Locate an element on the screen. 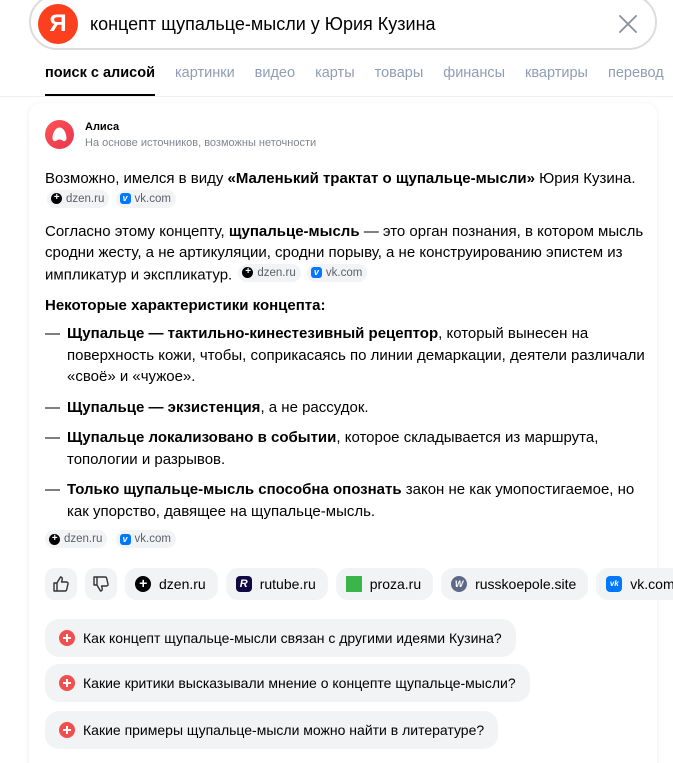 The width and height of the screenshot is (673, 763). proza-icon is located at coordinates (353, 584).